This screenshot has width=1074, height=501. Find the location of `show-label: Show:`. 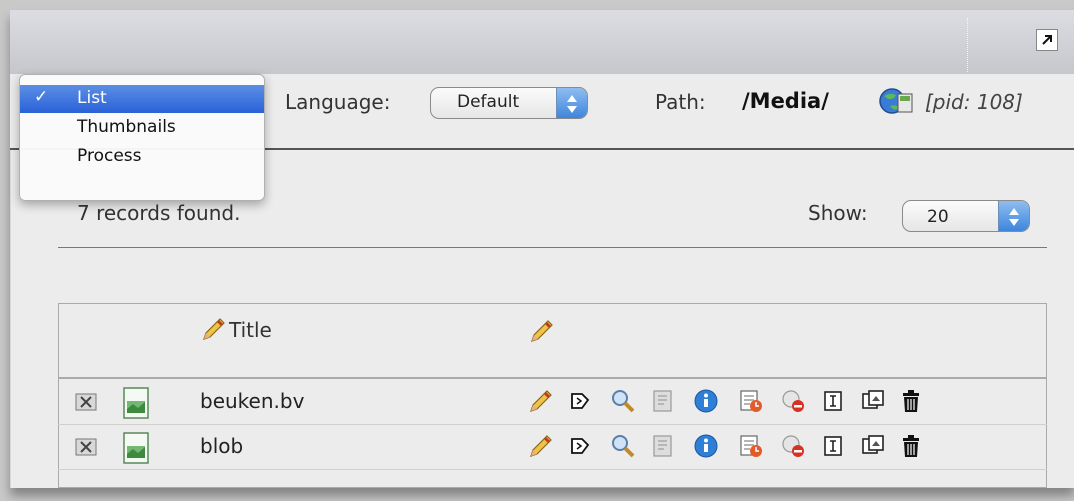

show-label: Show: is located at coordinates (838, 213).